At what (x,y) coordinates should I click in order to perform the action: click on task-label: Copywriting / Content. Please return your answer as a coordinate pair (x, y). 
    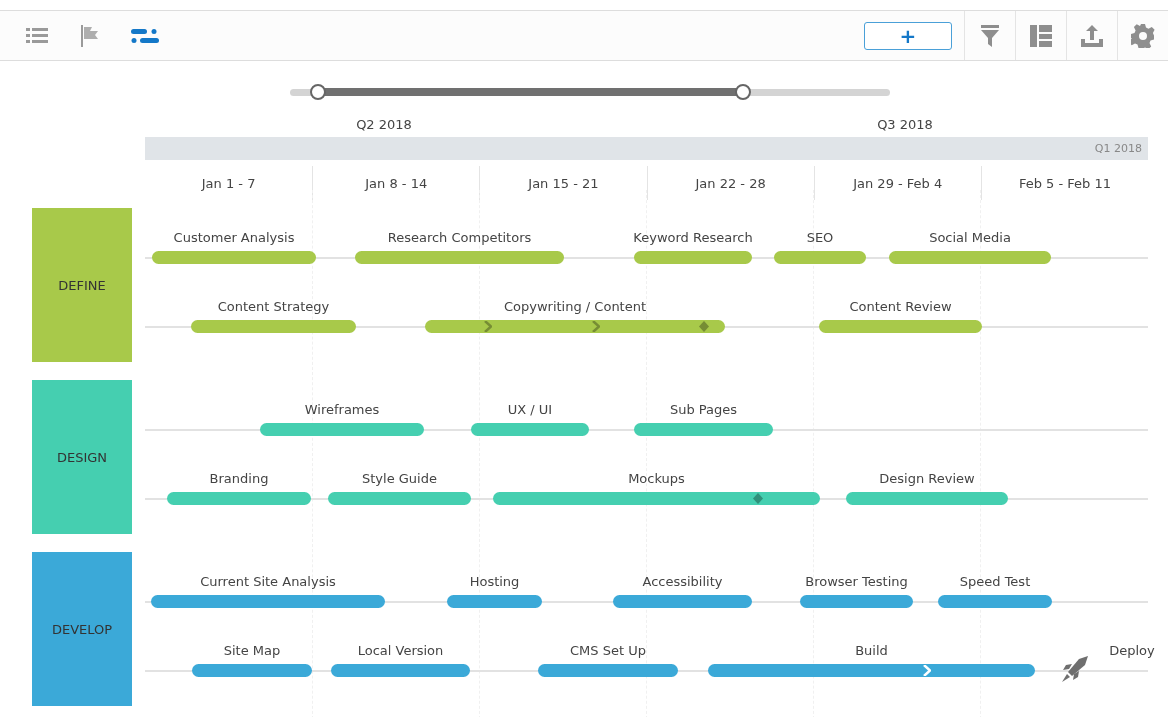
    Looking at the image, I should click on (575, 306).